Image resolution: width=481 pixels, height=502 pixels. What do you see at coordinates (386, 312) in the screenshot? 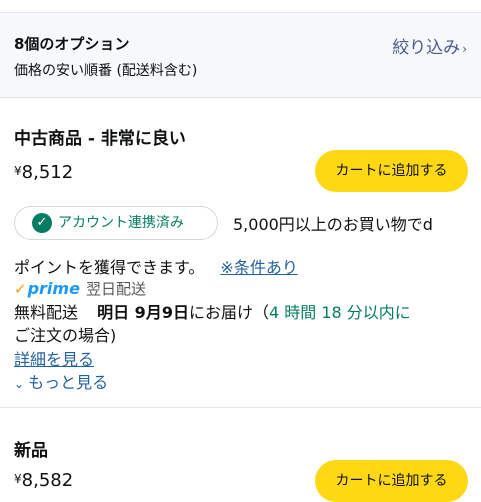
I see `countdown-suffix: 以内に` at bounding box center [386, 312].